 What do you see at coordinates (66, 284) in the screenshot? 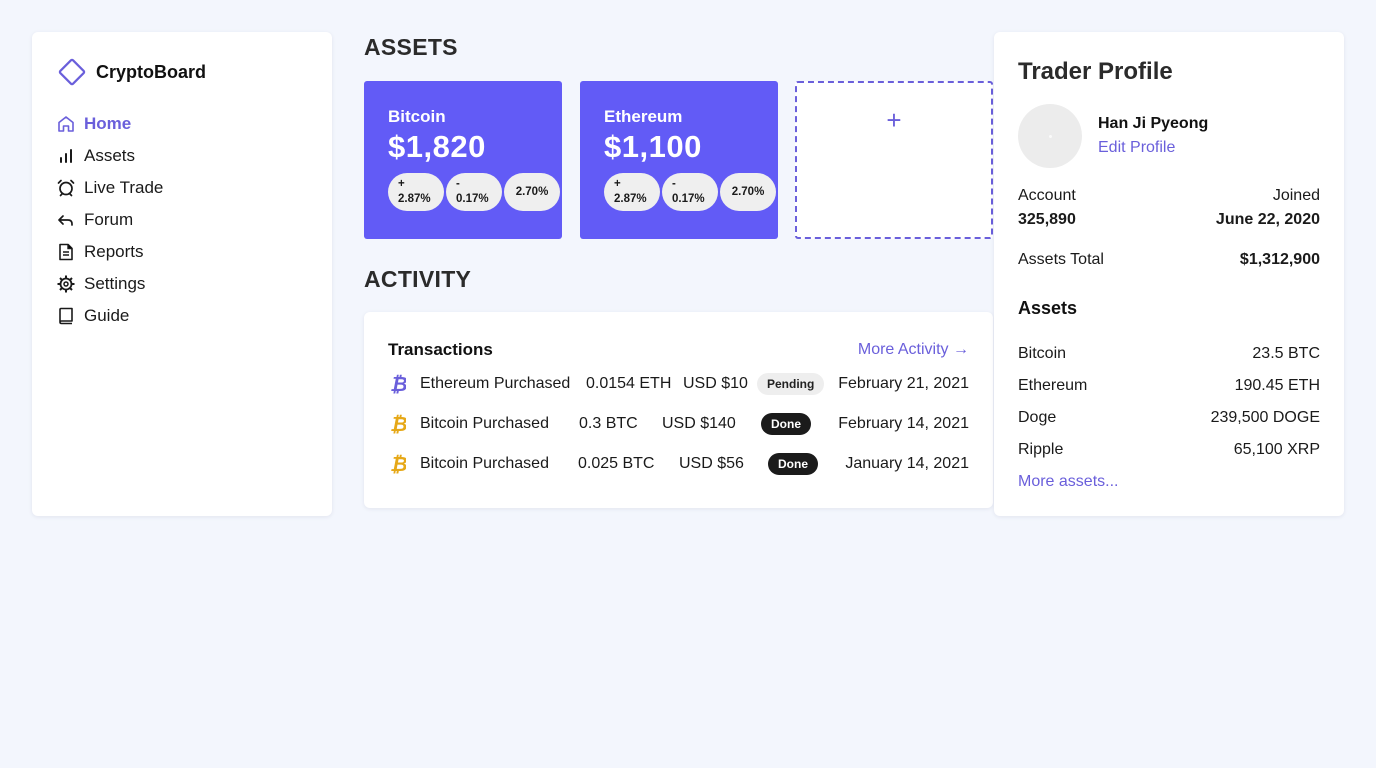
I see `gear-icon` at bounding box center [66, 284].